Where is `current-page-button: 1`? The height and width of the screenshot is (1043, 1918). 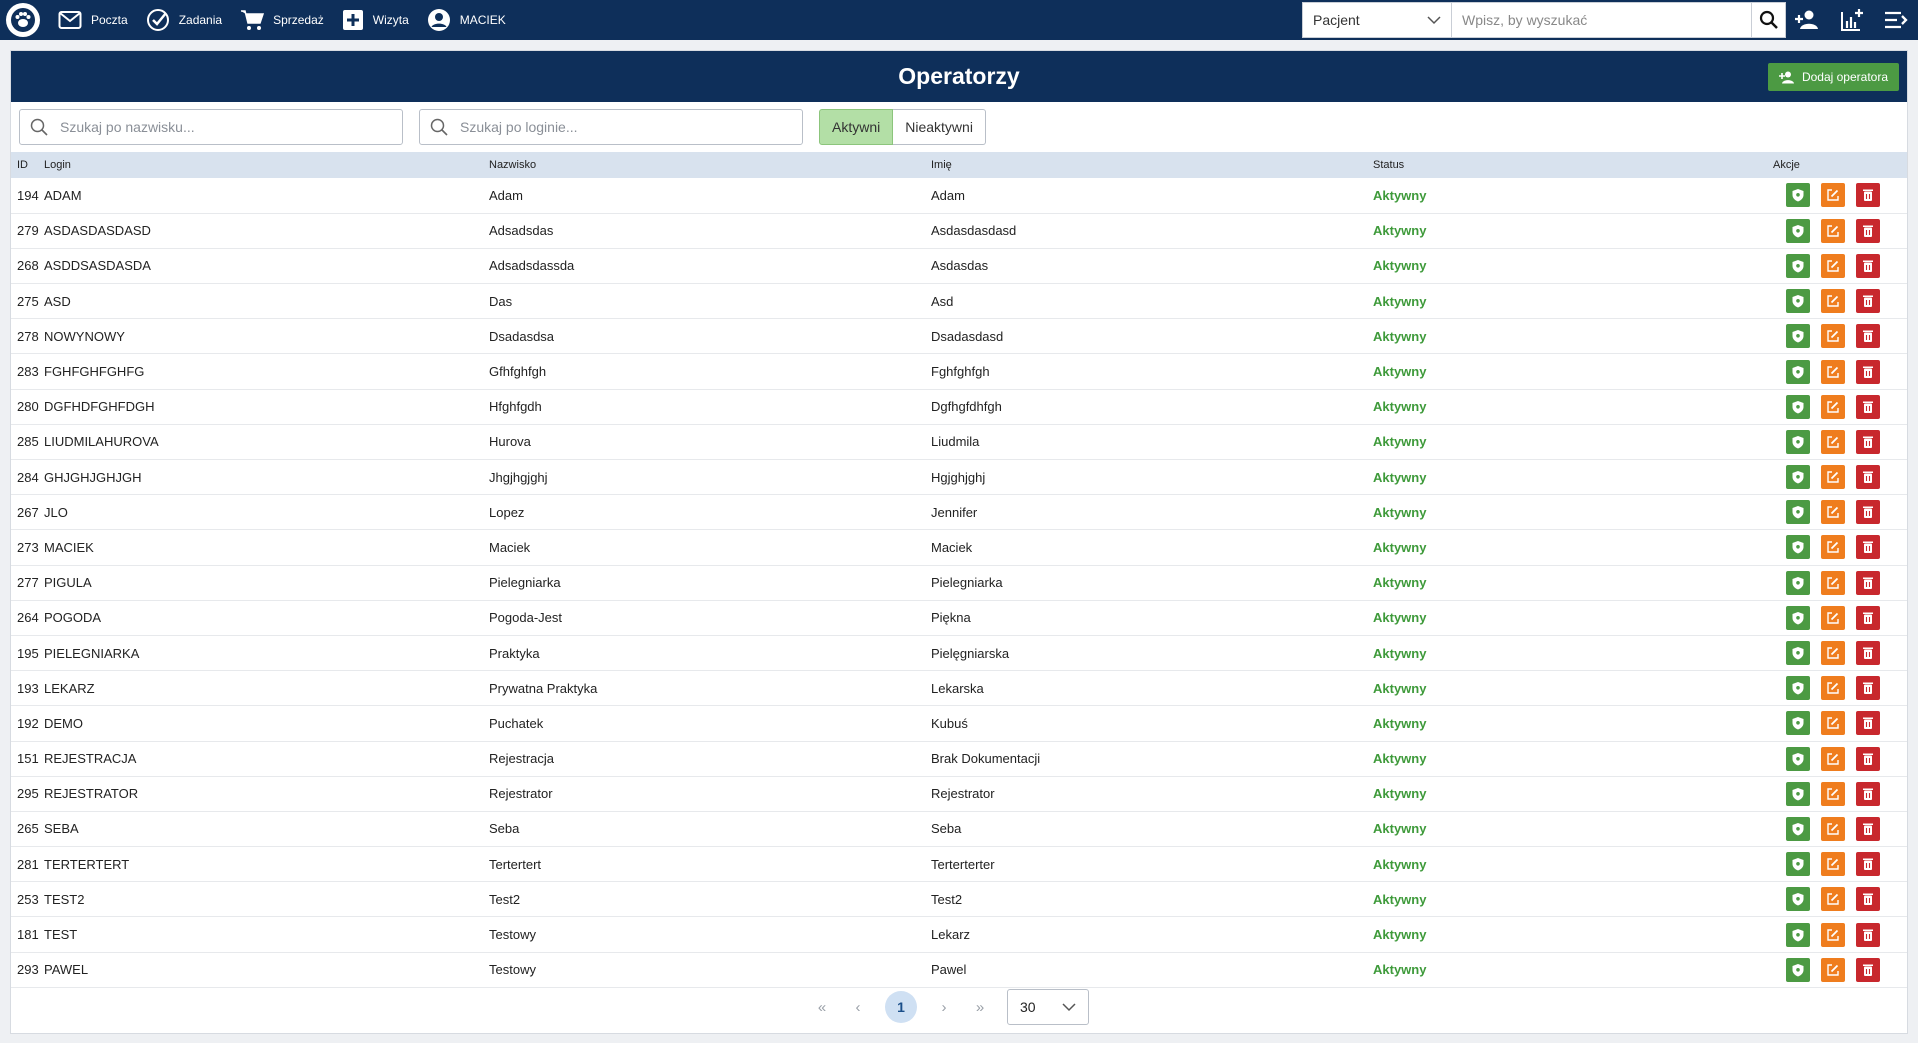 current-page-button: 1 is located at coordinates (901, 1007).